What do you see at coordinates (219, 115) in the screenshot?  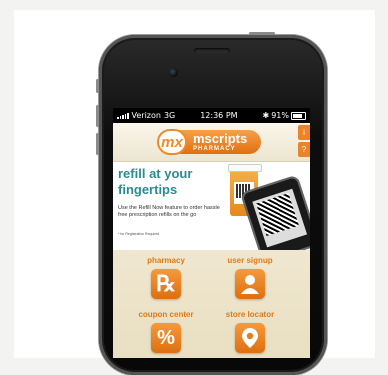 I see `clock: 12:36 PM` at bounding box center [219, 115].